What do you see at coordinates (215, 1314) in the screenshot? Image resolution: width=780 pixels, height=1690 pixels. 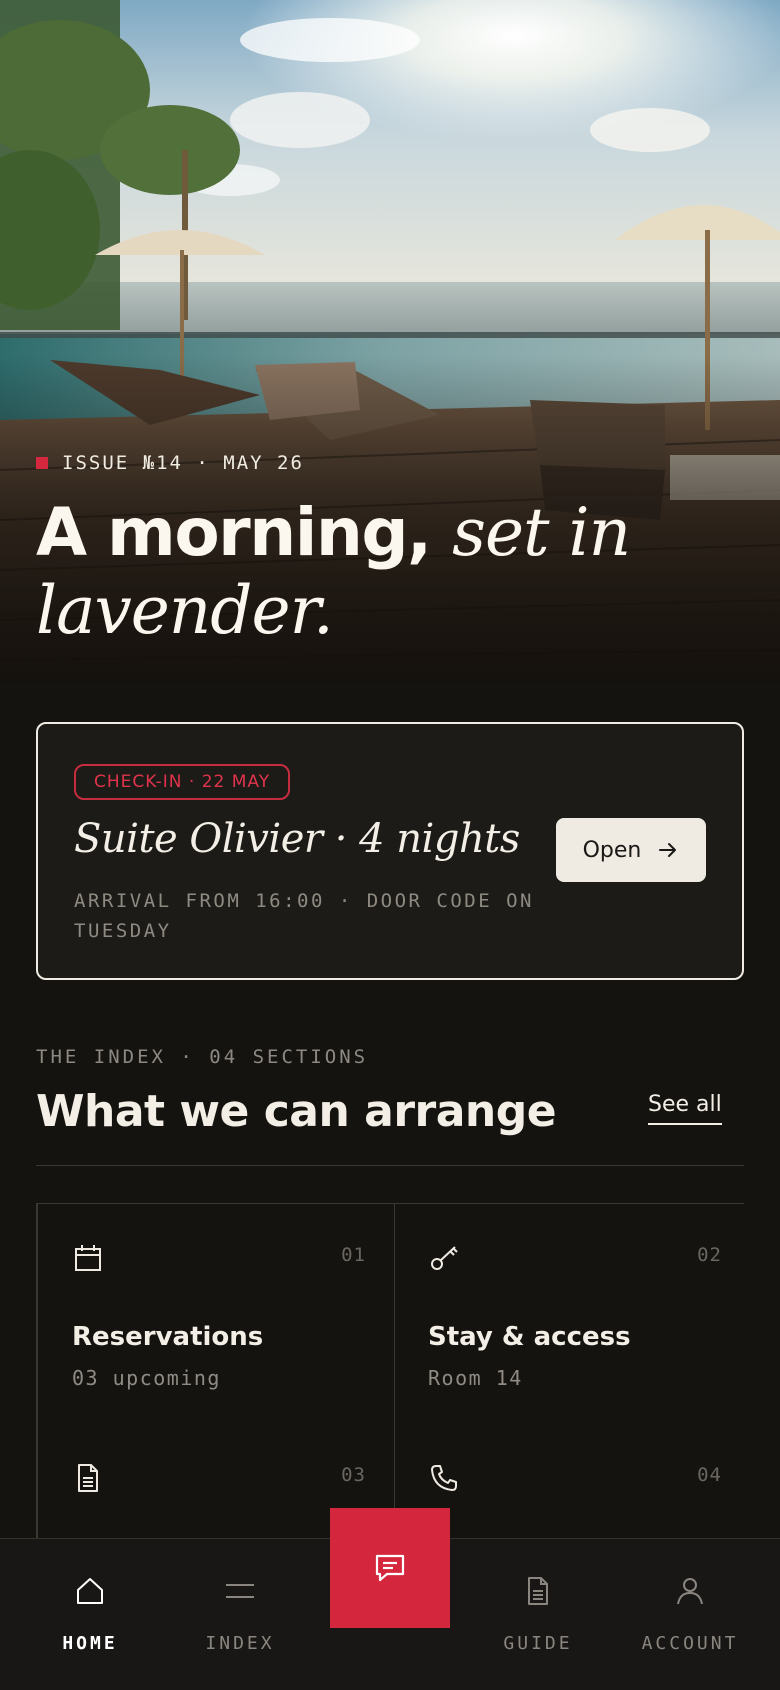 I see `tile-reservations: 01 Reservations 03 upcoming` at bounding box center [215, 1314].